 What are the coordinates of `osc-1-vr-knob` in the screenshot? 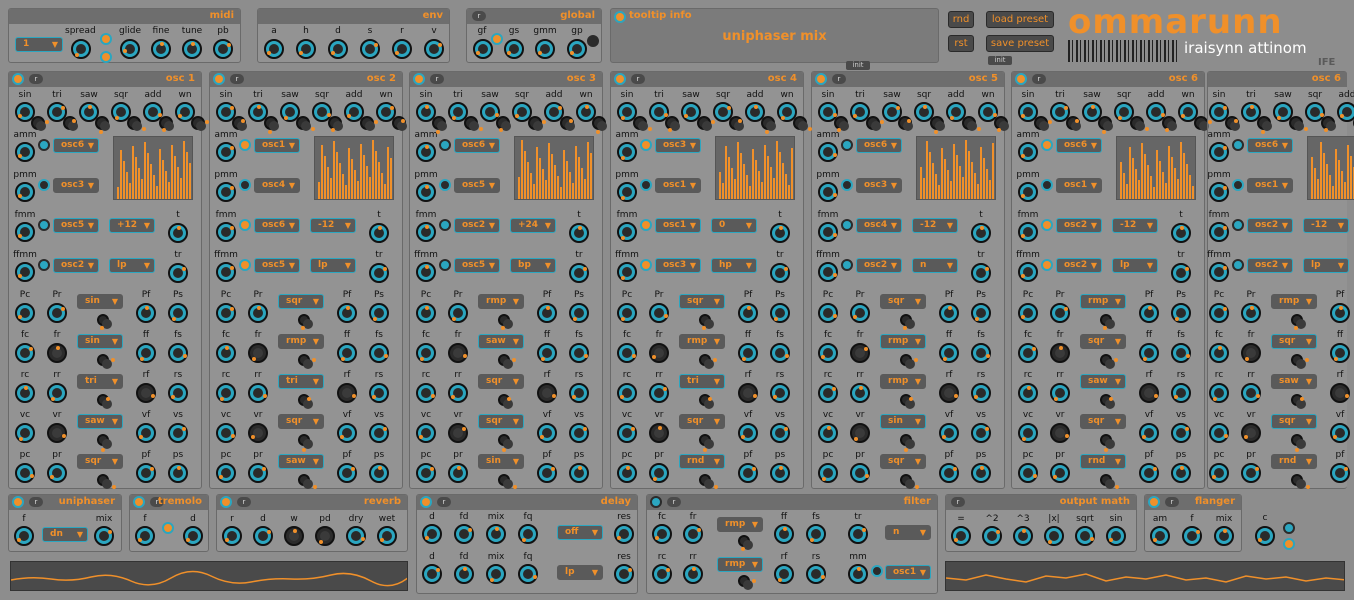 It's located at (57, 433).